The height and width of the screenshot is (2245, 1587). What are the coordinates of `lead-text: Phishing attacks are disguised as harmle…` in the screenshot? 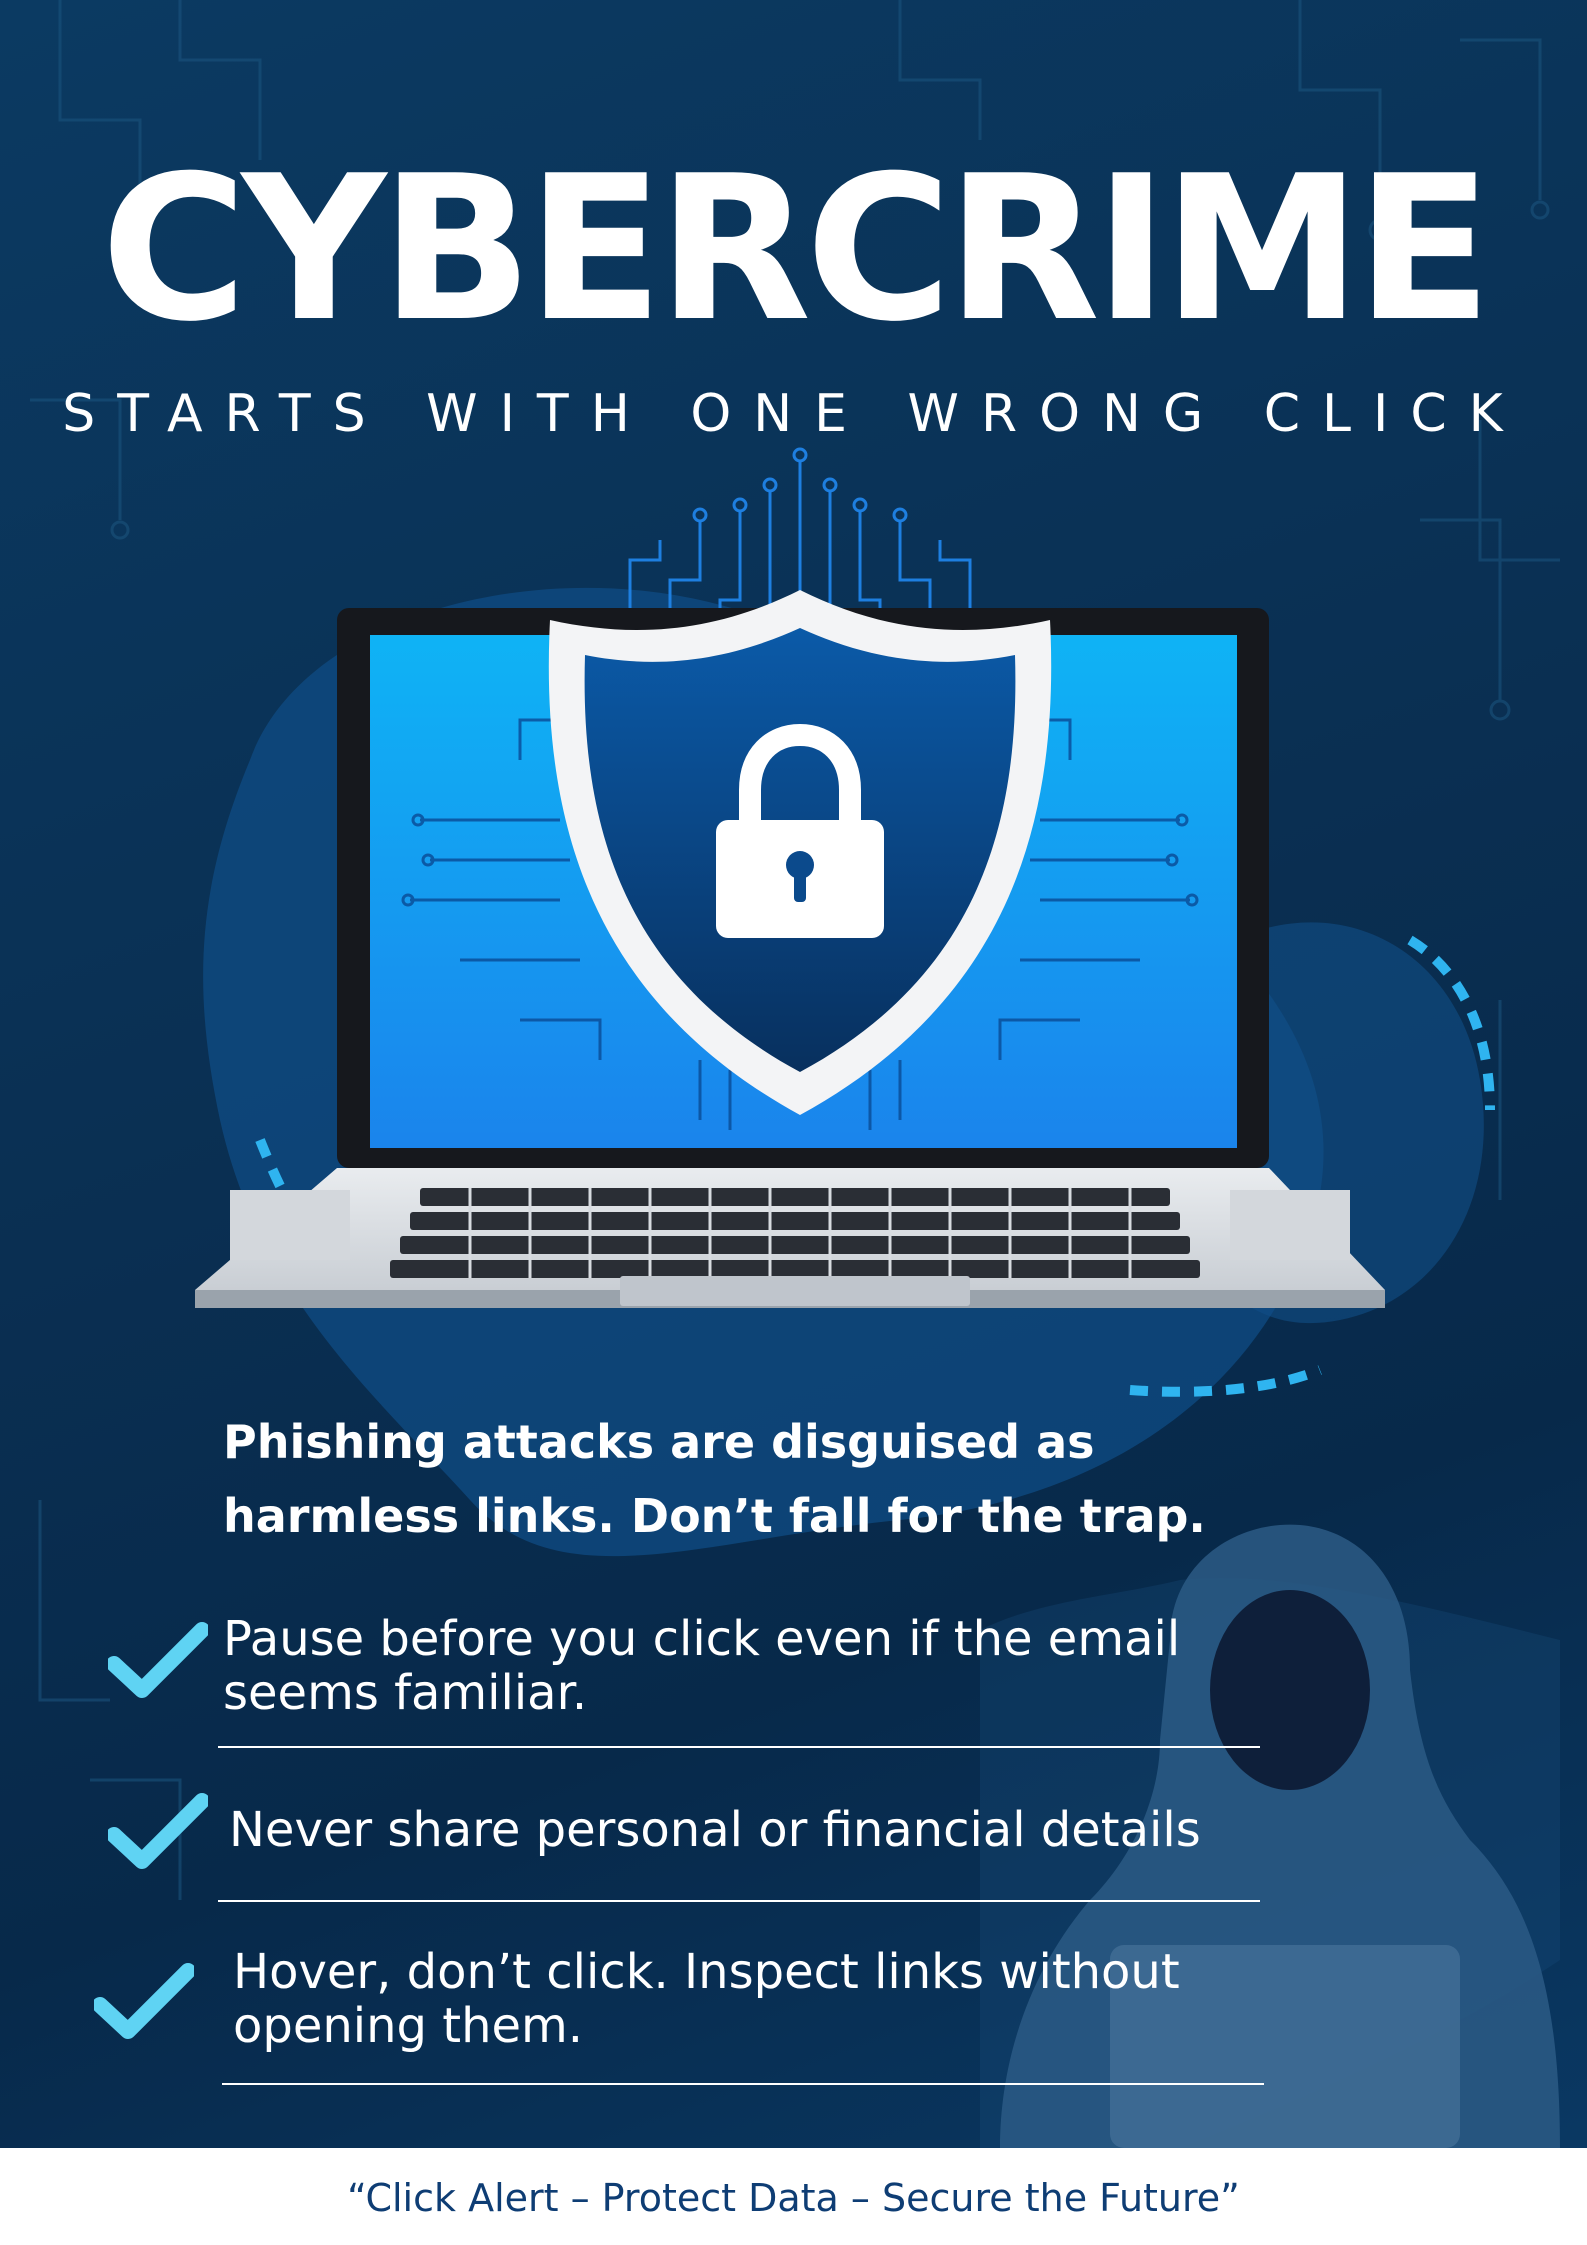 It's located at (714, 1479).